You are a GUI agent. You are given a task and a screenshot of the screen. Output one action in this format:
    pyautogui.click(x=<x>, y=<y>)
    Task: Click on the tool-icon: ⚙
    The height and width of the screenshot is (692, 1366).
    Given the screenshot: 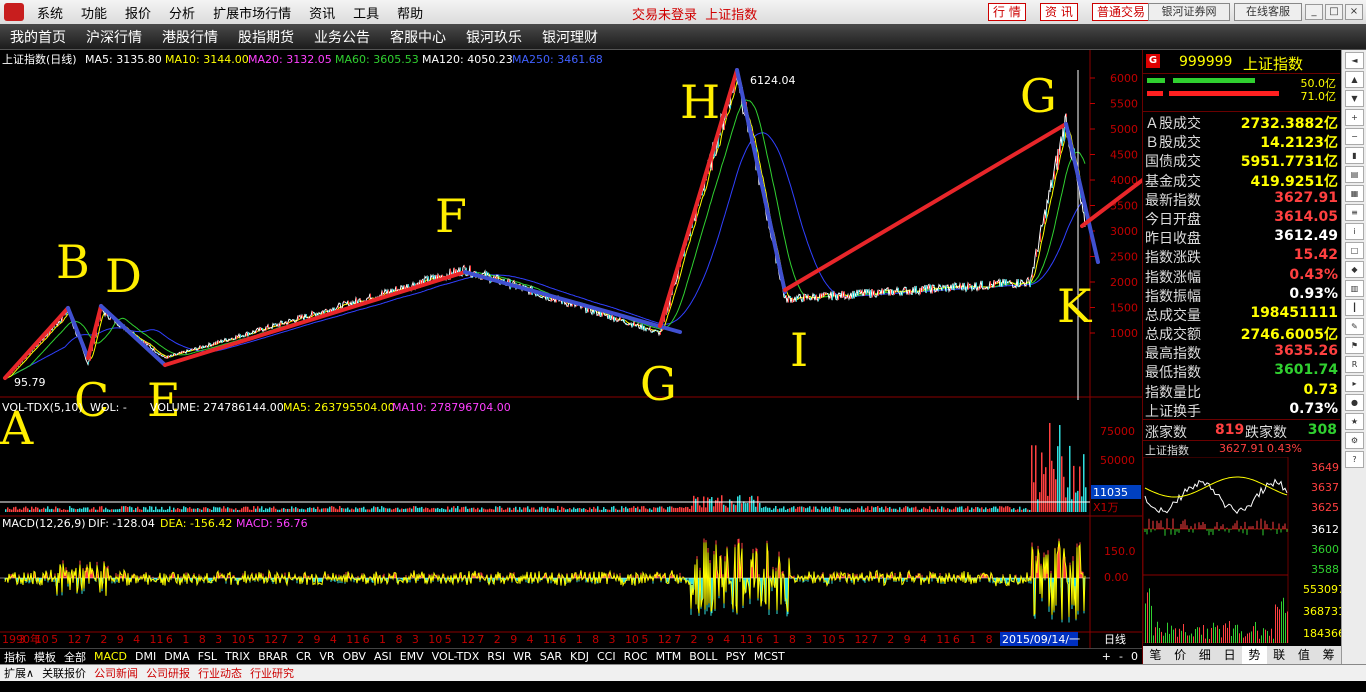 What is the action you would take?
    pyautogui.click(x=1354, y=440)
    